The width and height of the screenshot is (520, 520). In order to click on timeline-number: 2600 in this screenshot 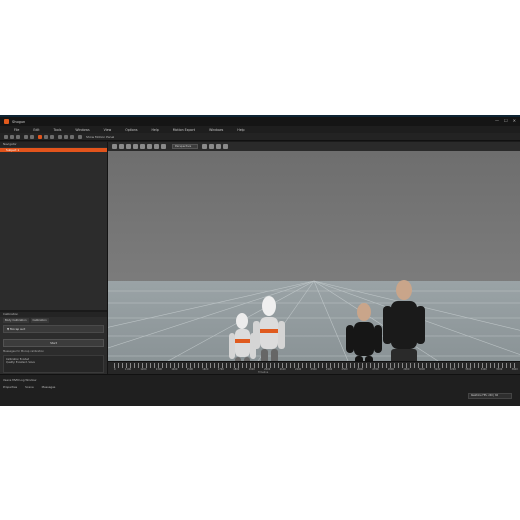, I will do `click(360, 369)`.